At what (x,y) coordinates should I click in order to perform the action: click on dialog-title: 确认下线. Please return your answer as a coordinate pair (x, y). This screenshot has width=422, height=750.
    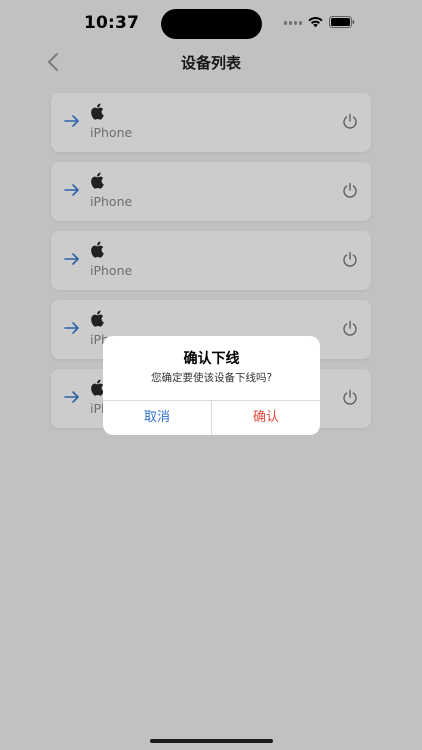
    Looking at the image, I should click on (211, 359).